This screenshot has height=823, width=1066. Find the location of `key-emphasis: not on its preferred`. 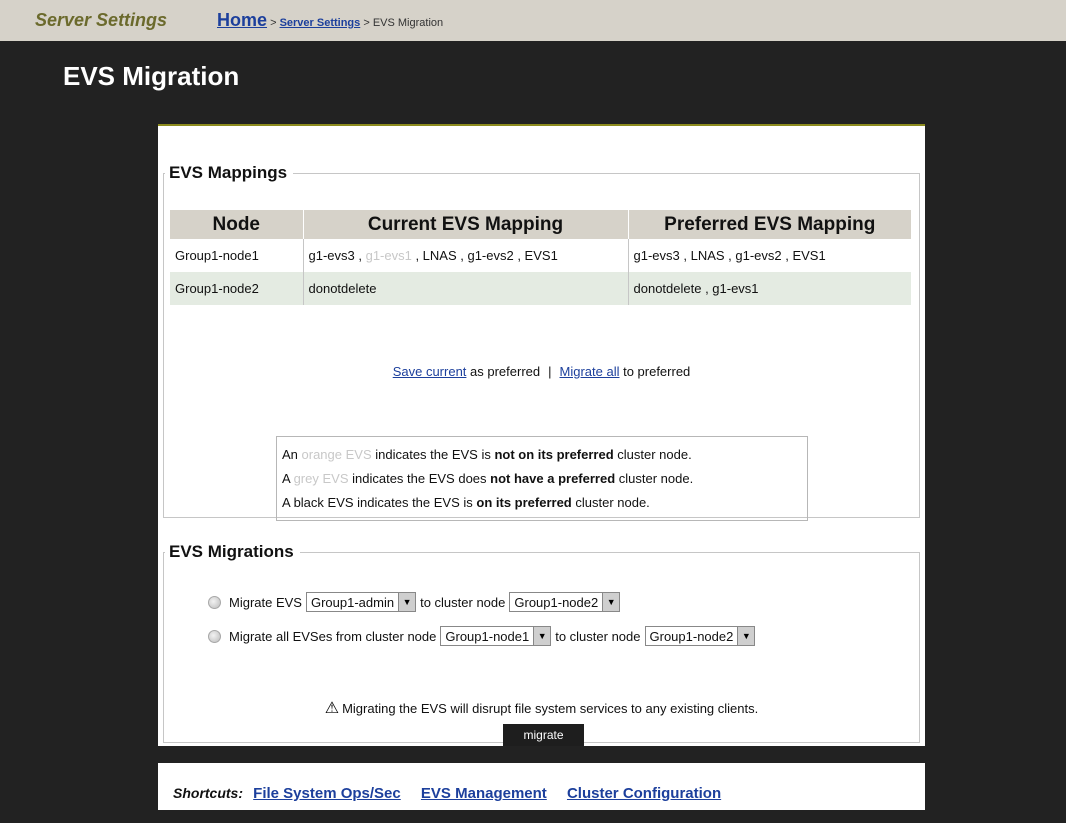

key-emphasis: not on its preferred is located at coordinates (554, 454).